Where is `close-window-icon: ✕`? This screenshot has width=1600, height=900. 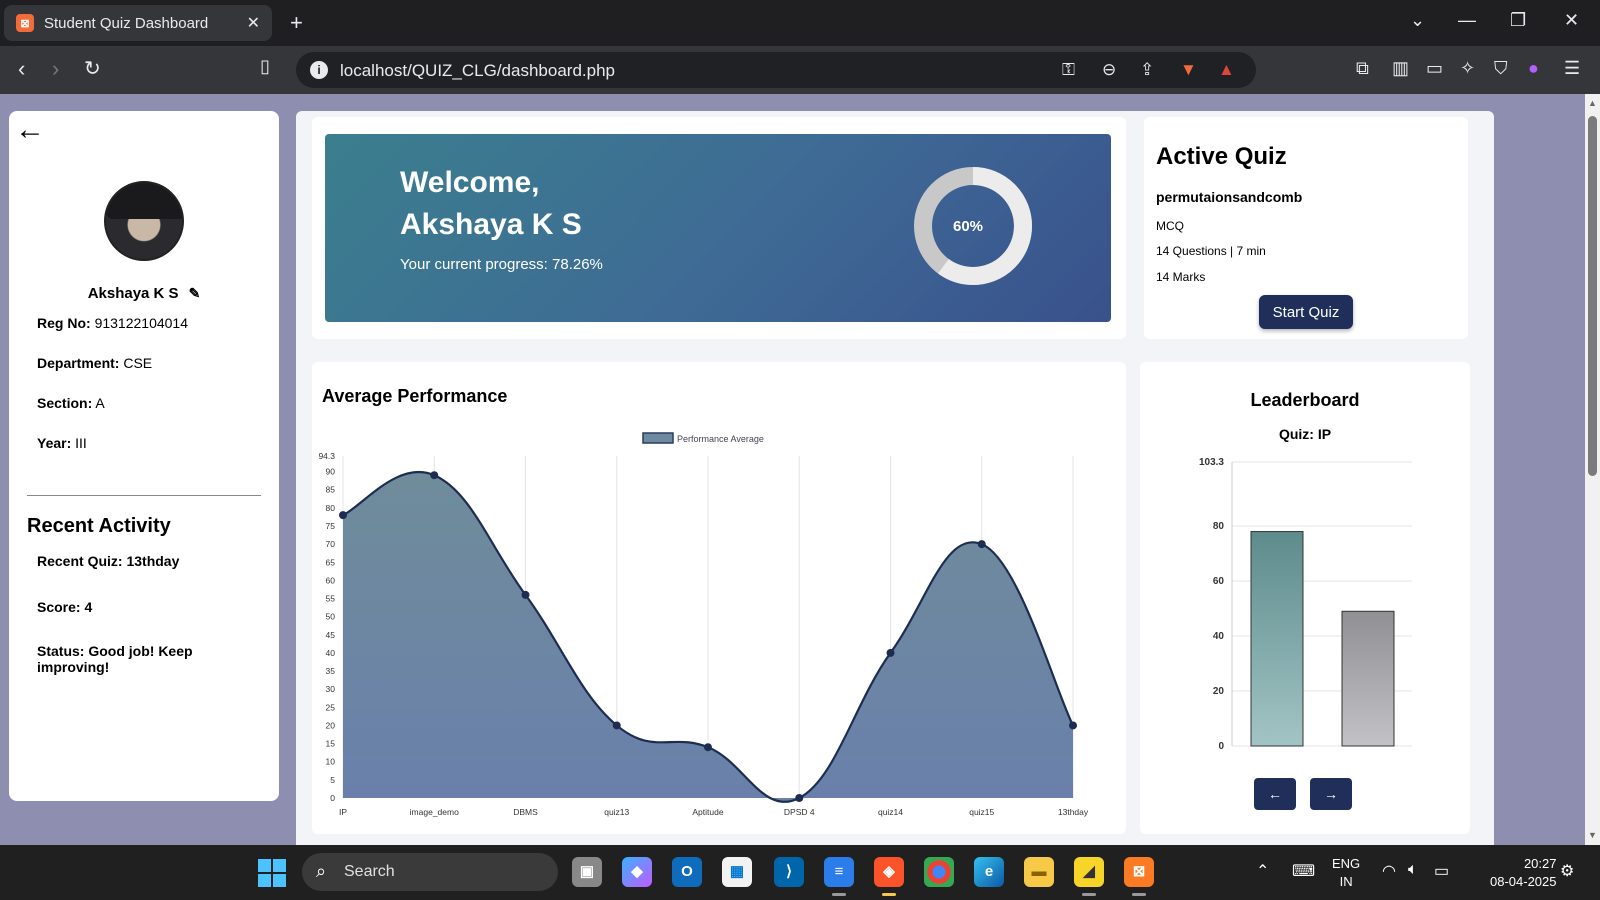 close-window-icon: ✕ is located at coordinates (1571, 20).